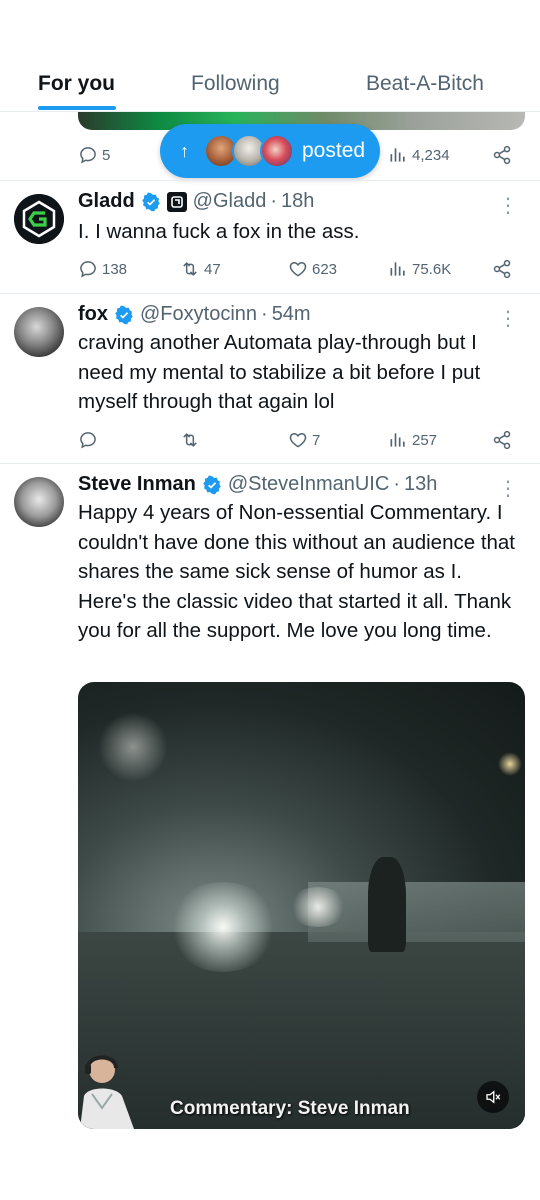 The image size is (540, 1200). I want to click on tweet-actions: 138 47 623 75.6K, so click(298, 269).